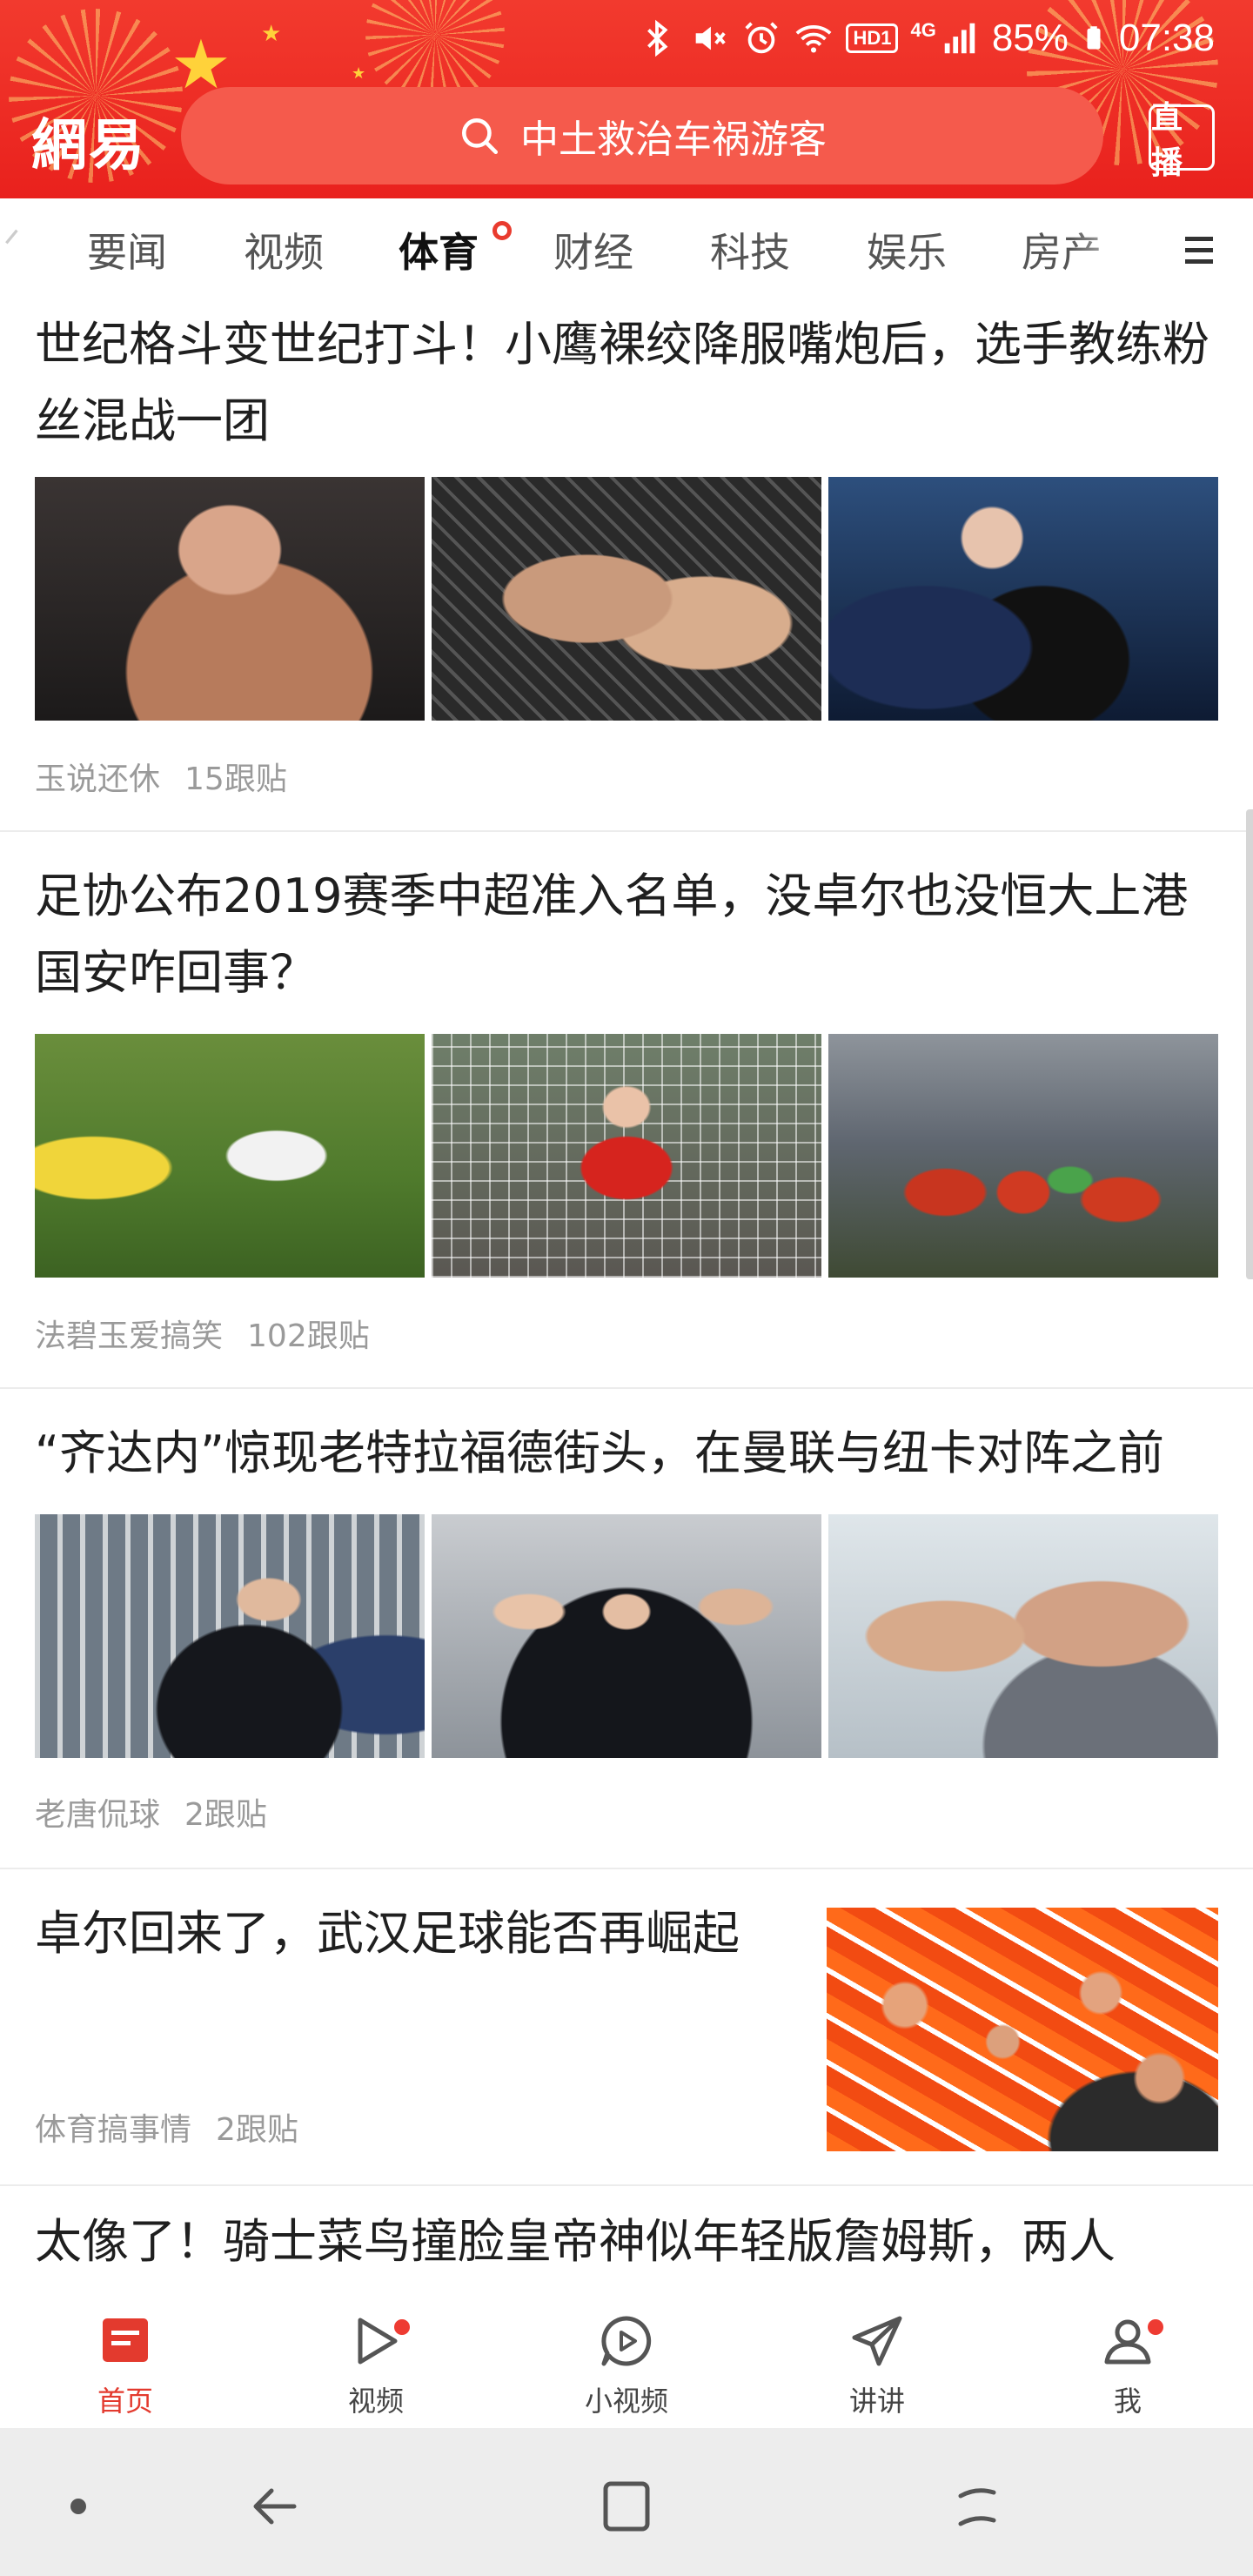  I want to click on battery-percent: 85%, so click(1030, 38).